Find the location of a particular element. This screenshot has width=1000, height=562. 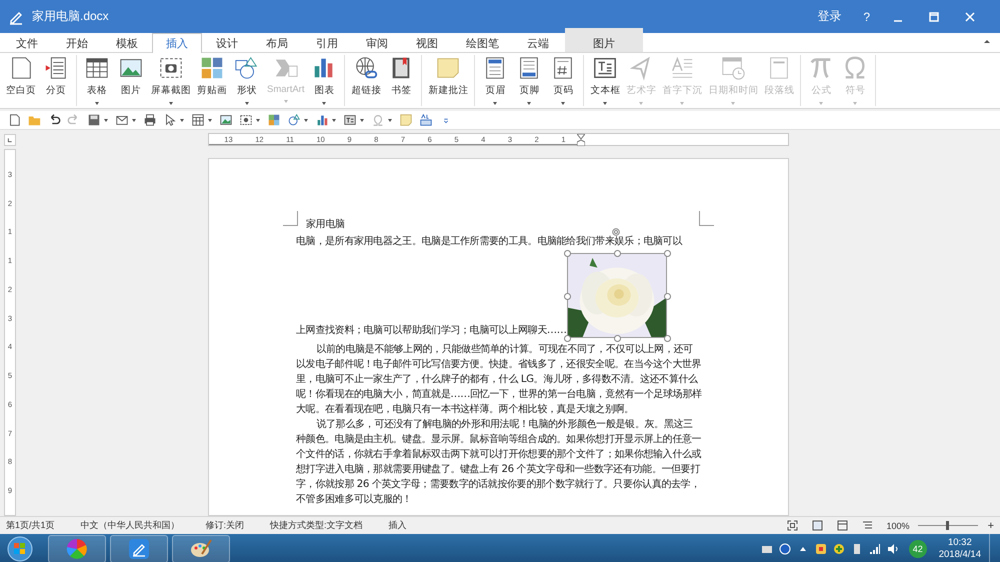

shapes-icon is located at coordinates (294, 120).